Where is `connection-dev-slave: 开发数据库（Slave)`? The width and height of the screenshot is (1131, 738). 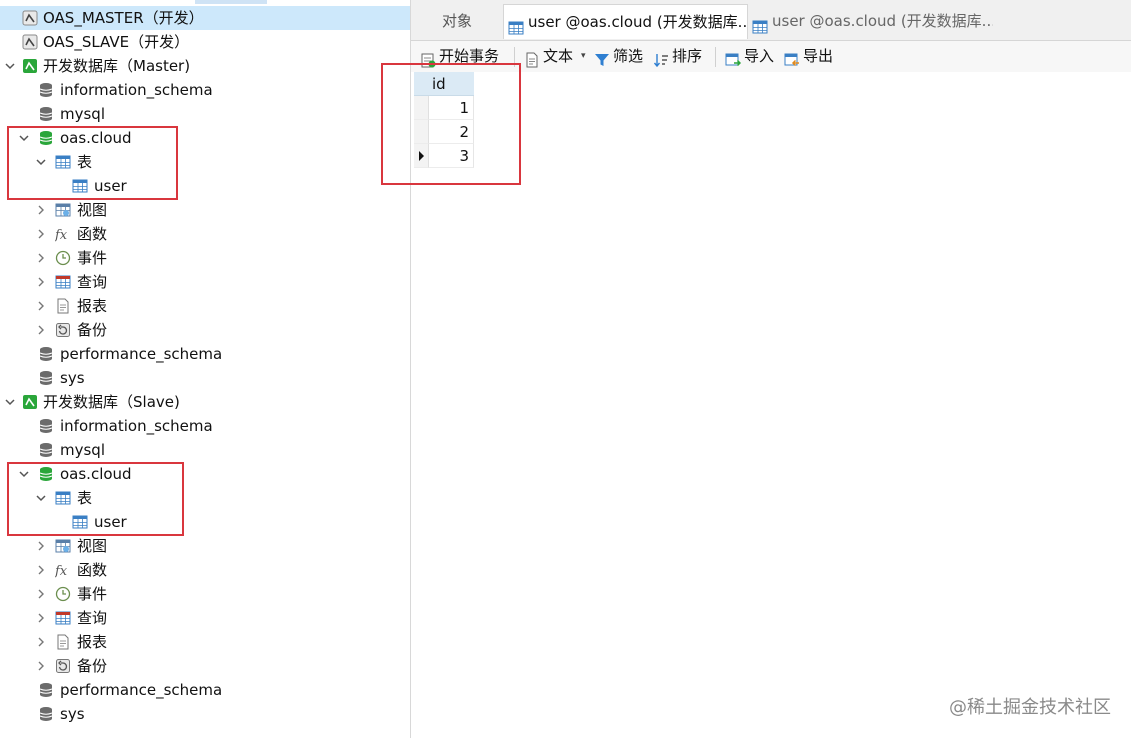
connection-dev-slave: 开发数据库（Slave) is located at coordinates (205, 402).